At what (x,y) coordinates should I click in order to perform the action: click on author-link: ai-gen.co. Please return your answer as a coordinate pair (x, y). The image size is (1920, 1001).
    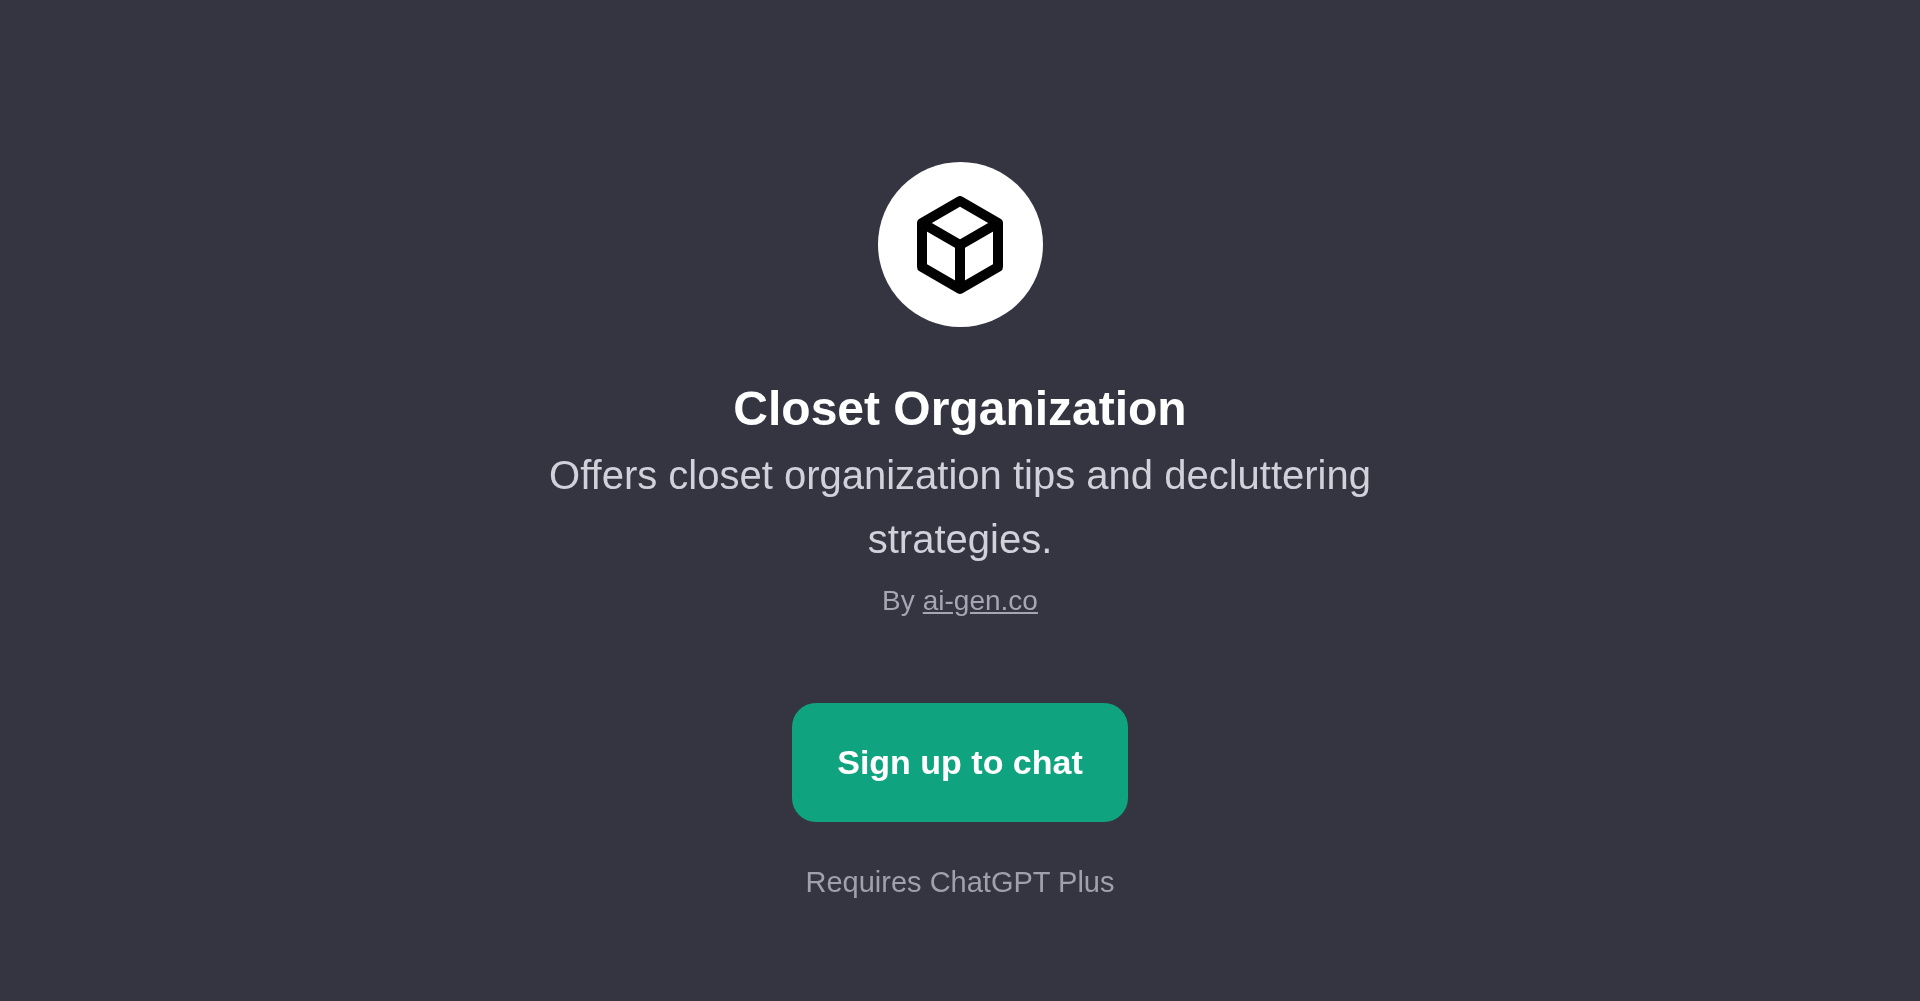
    Looking at the image, I should click on (980, 601).